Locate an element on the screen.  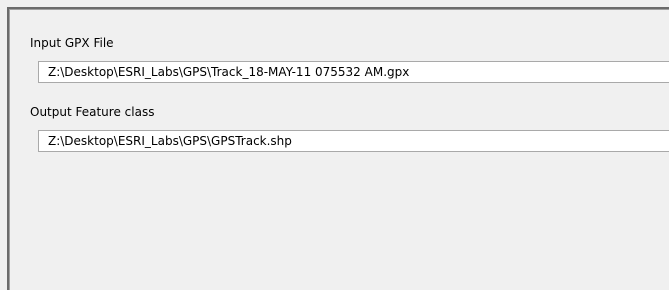
output-feature-class-label: Output Feature class is located at coordinates (92, 112).